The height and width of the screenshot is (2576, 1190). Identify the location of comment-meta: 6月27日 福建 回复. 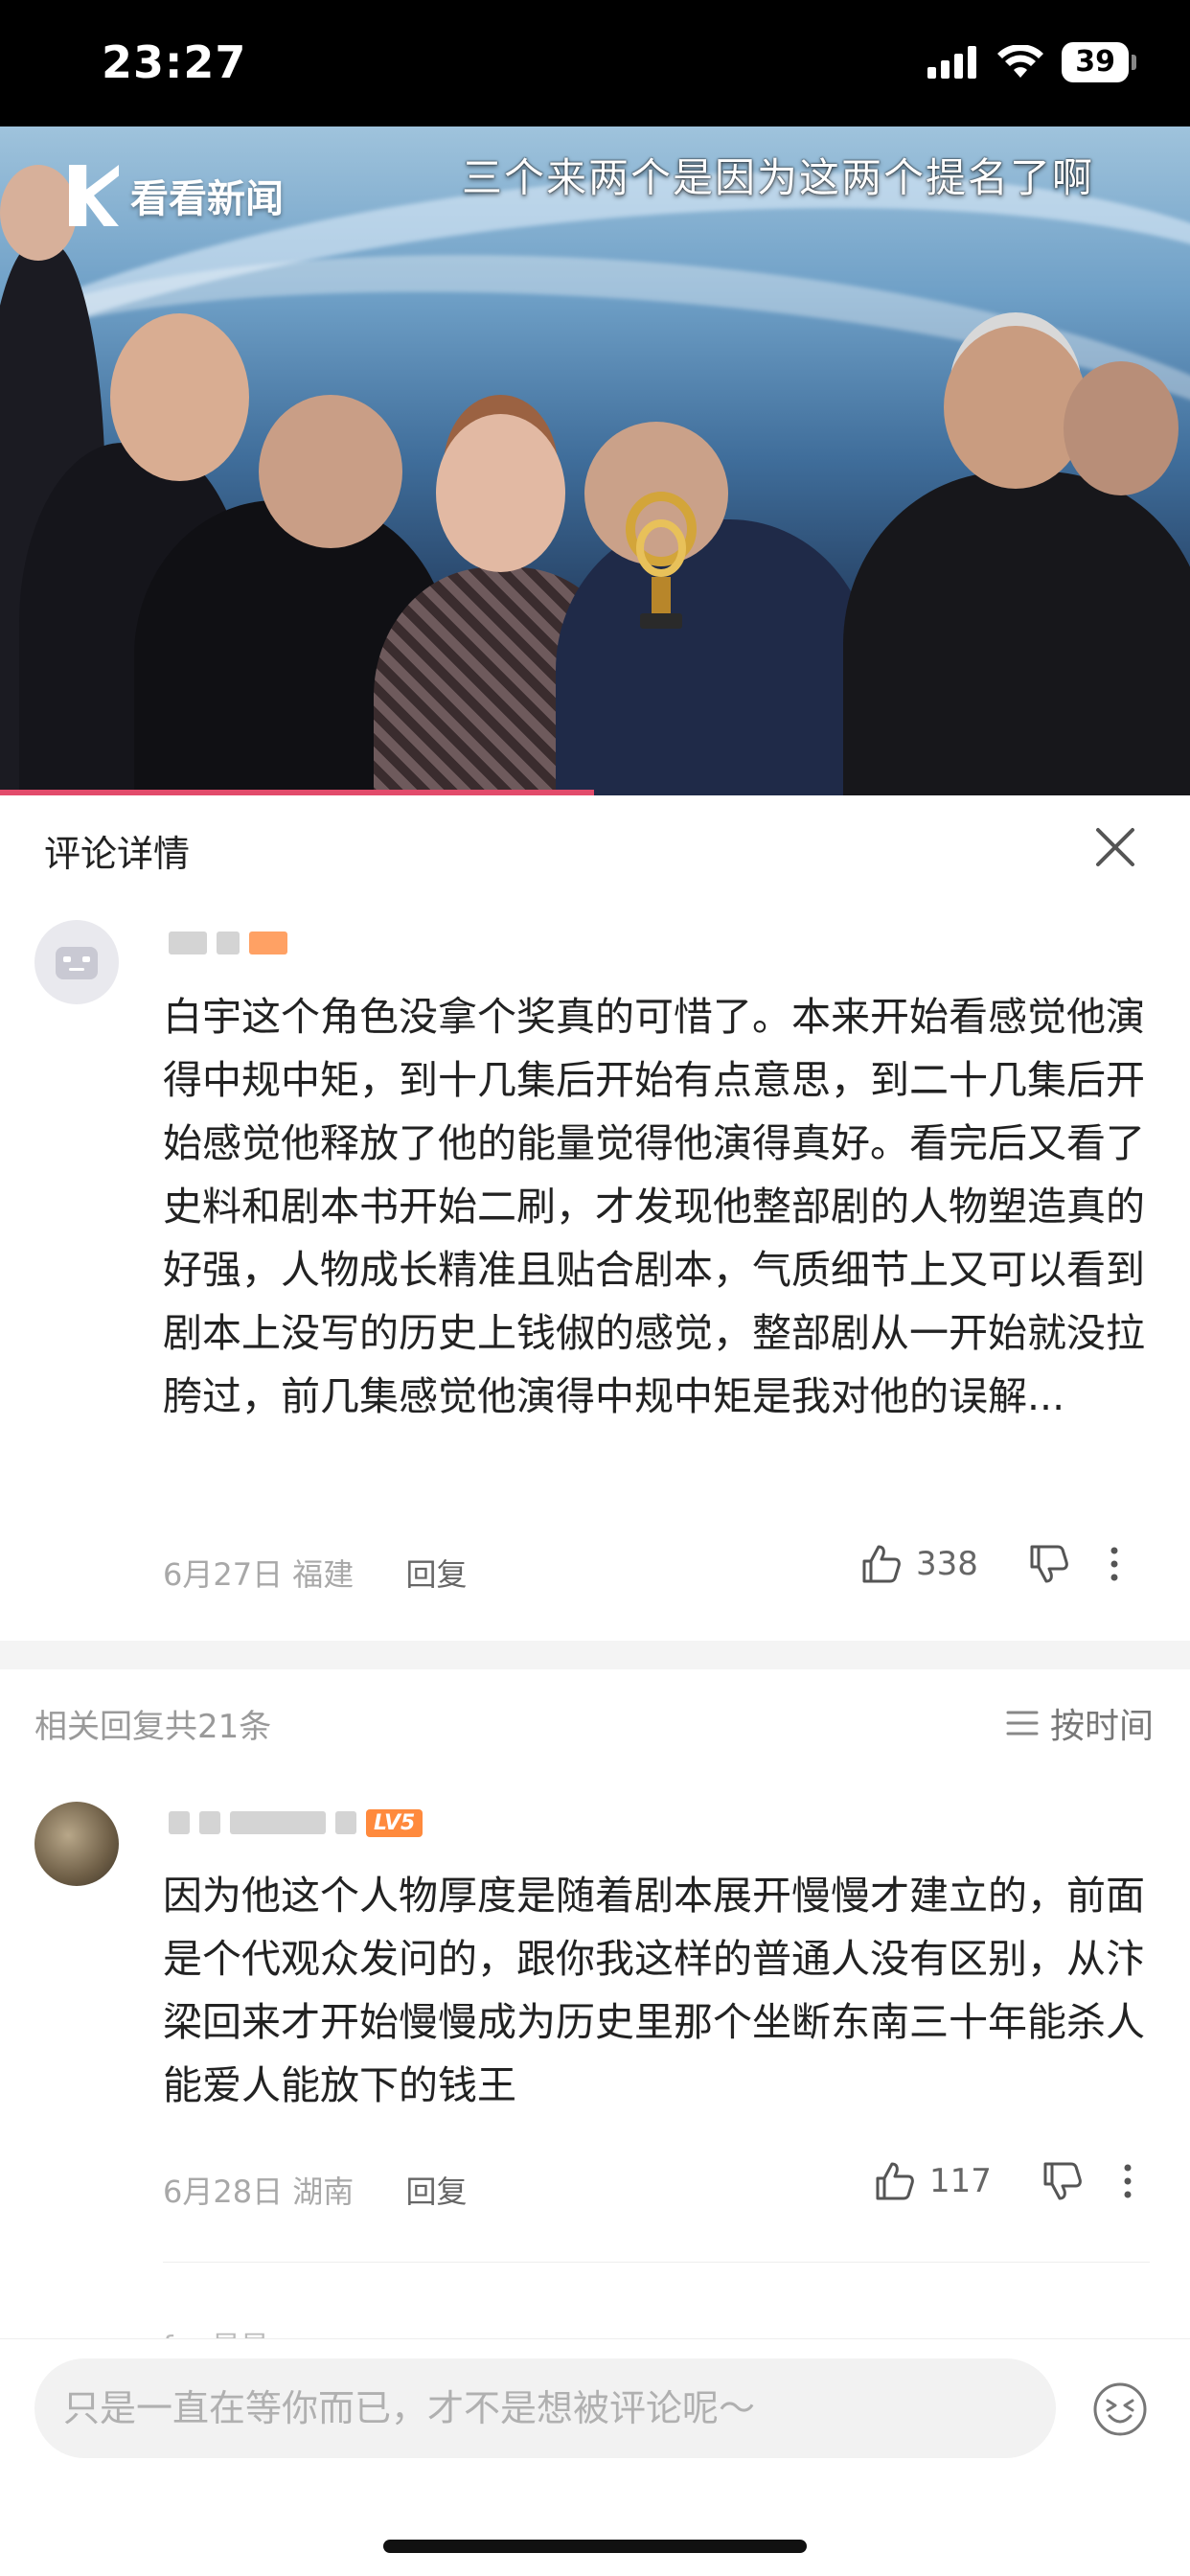
(315, 1573).